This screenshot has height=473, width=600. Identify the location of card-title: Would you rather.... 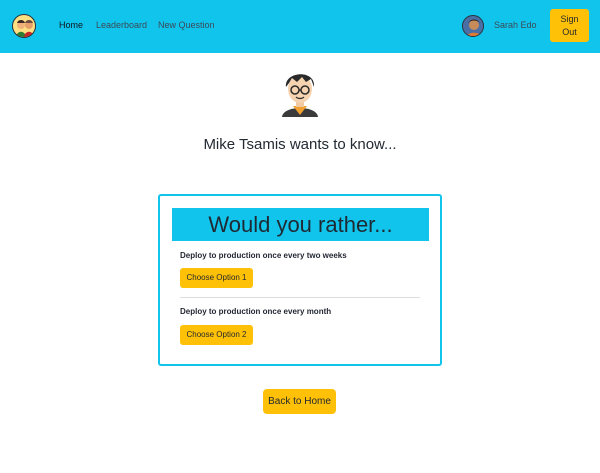
(300, 224).